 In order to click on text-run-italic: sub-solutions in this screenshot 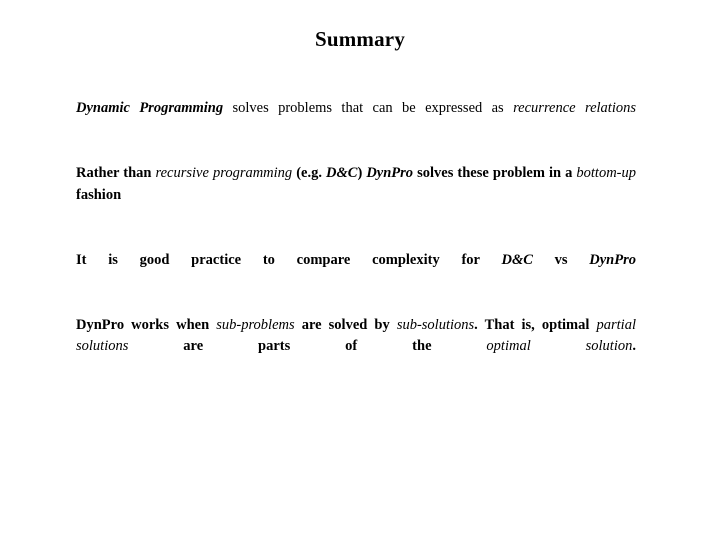, I will do `click(435, 324)`.